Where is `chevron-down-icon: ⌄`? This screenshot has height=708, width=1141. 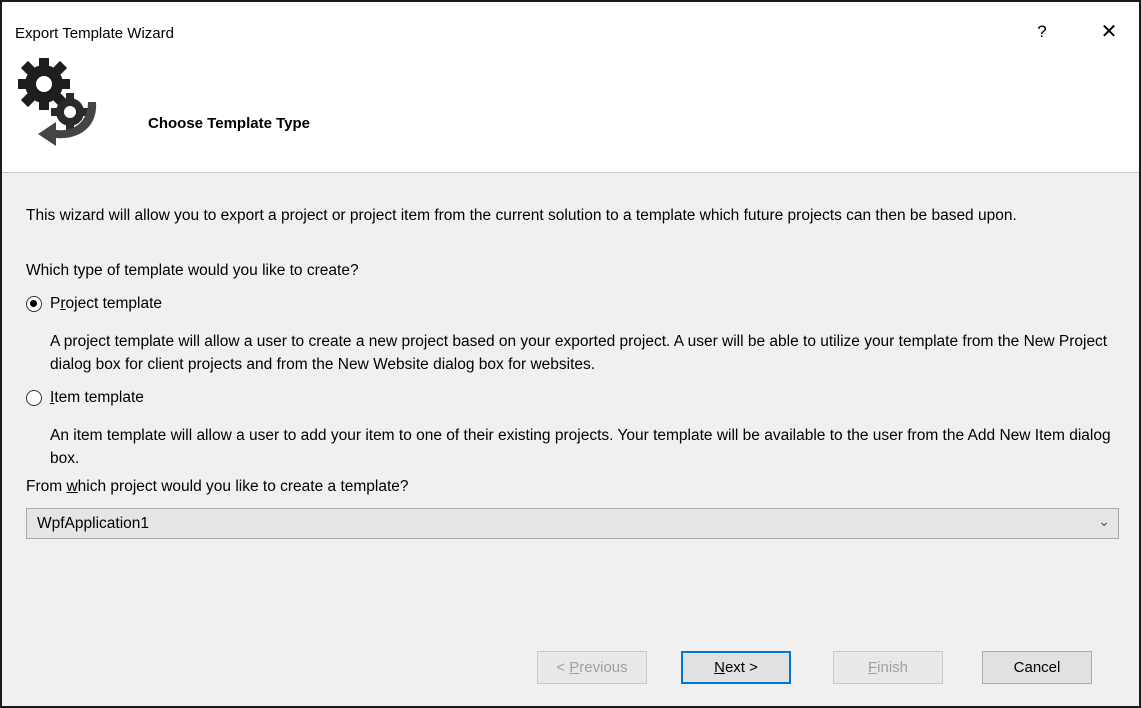
chevron-down-icon: ⌄ is located at coordinates (1104, 521).